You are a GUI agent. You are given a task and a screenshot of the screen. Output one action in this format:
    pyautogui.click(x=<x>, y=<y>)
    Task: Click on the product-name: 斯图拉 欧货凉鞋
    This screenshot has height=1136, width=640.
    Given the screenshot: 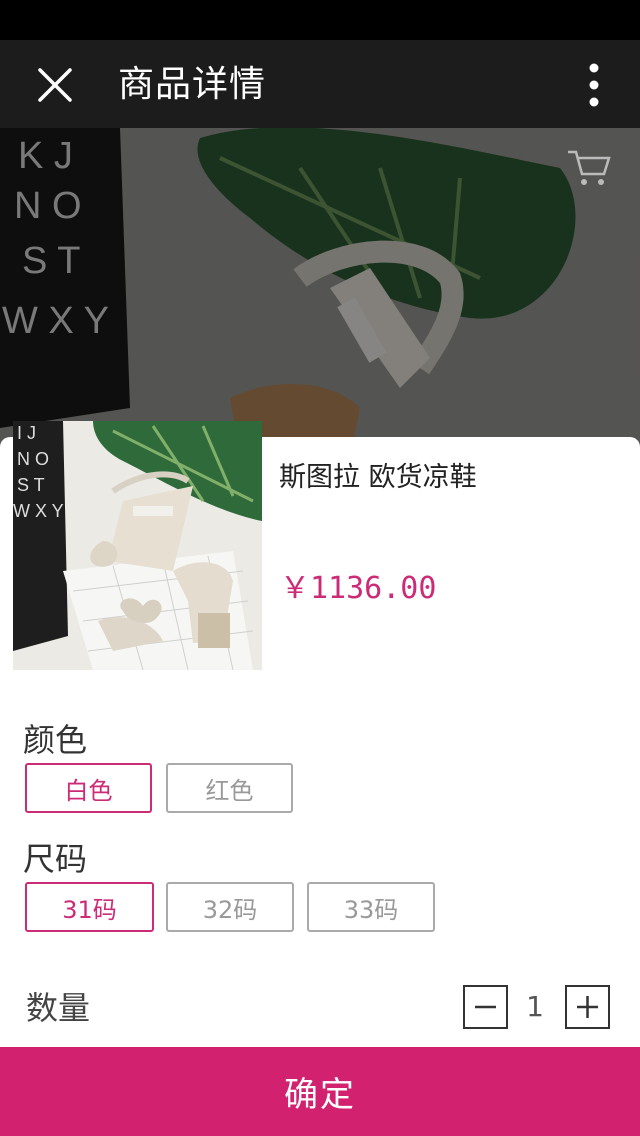 What is the action you would take?
    pyautogui.click(x=378, y=477)
    